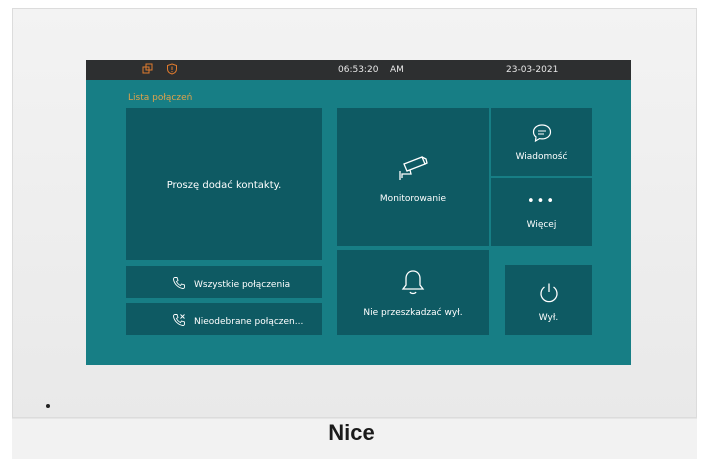 The width and height of the screenshot is (703, 459). I want to click on device-sensor-dot, so click(48, 406).